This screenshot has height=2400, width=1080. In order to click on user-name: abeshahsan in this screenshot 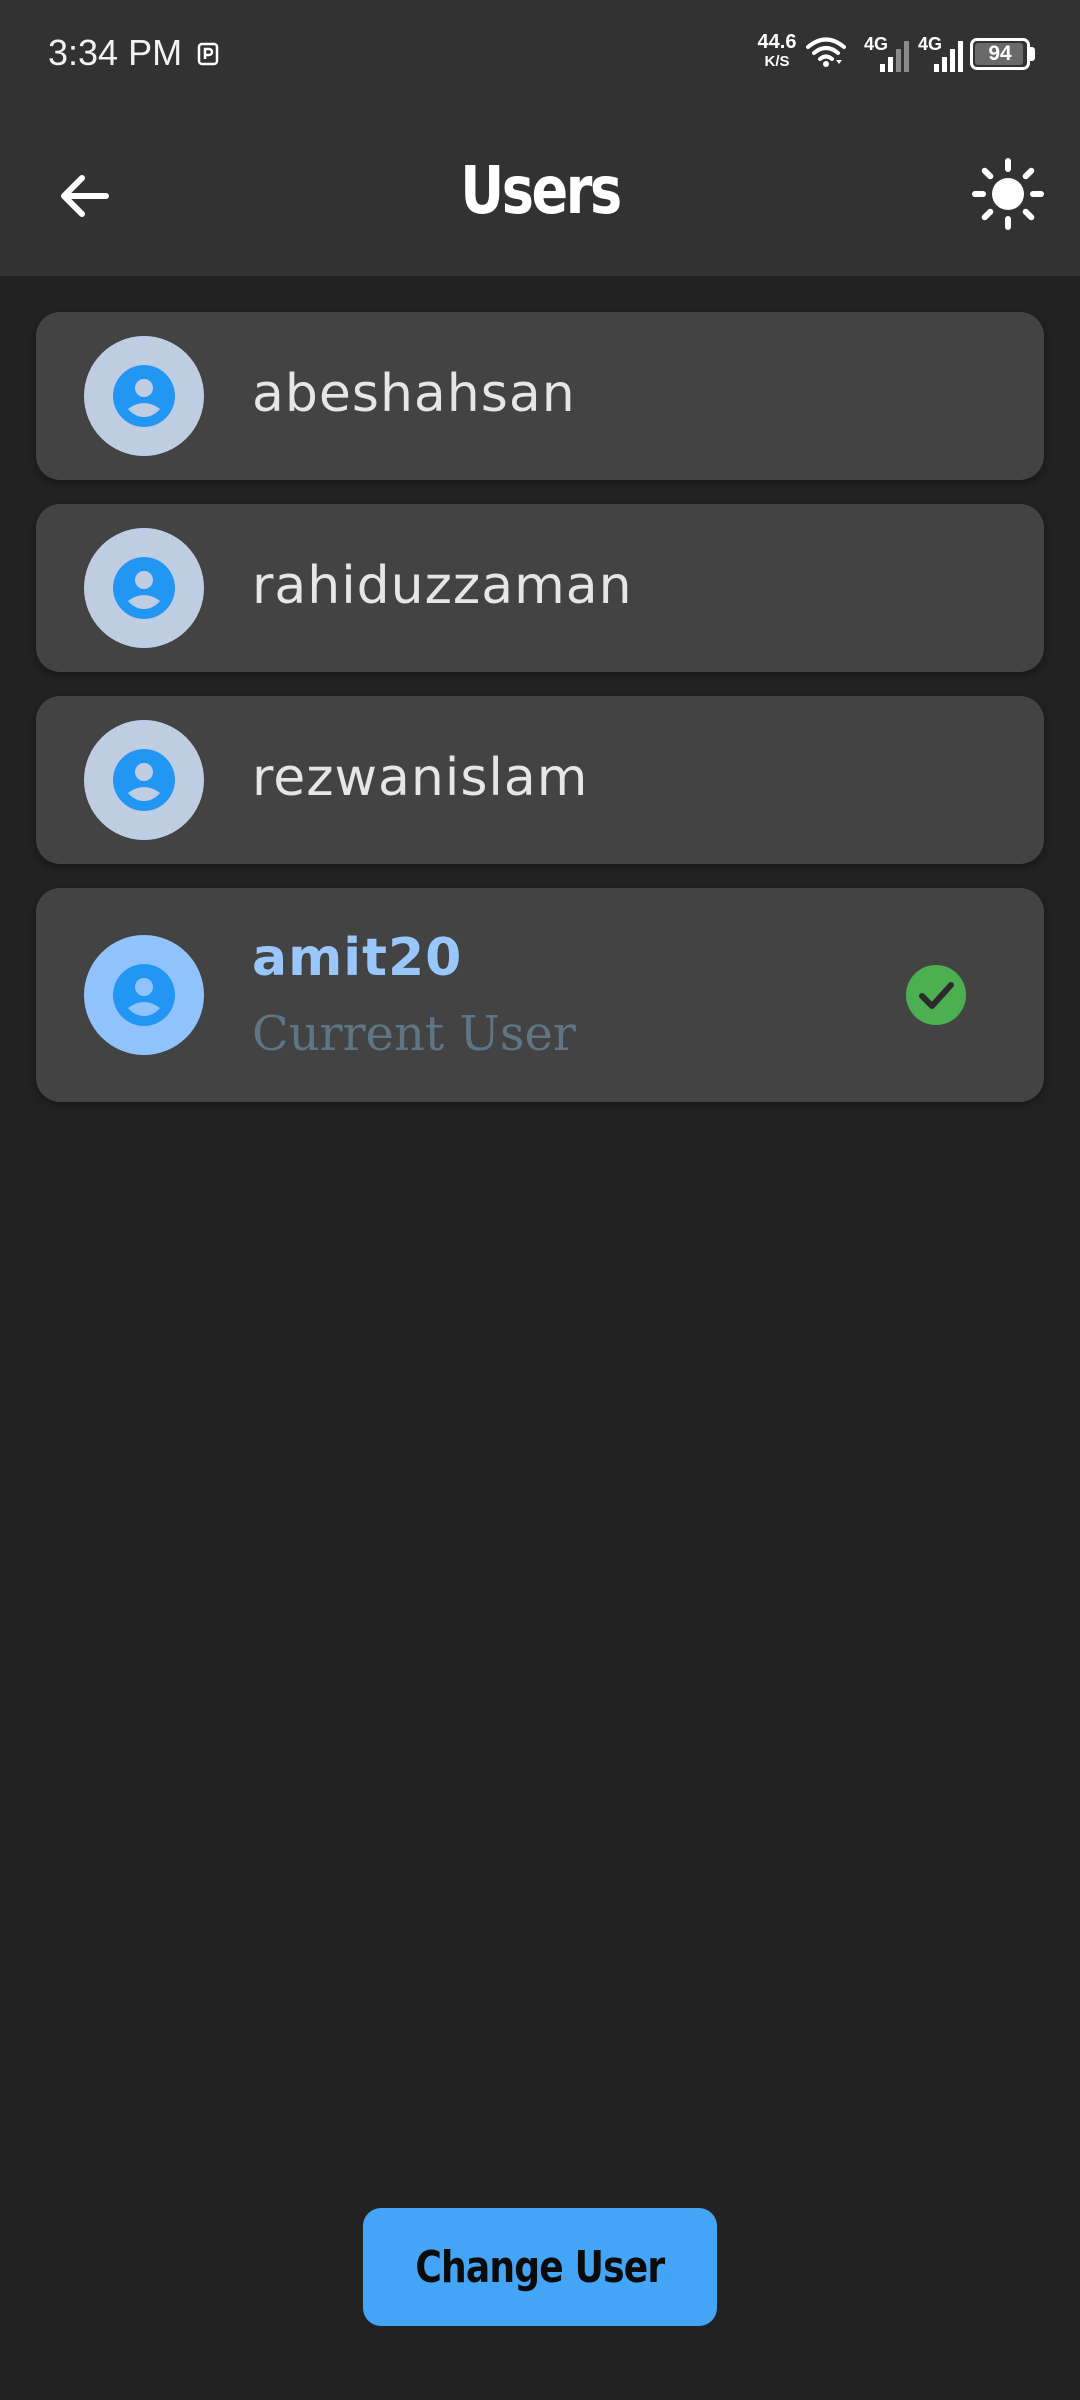, I will do `click(414, 394)`.